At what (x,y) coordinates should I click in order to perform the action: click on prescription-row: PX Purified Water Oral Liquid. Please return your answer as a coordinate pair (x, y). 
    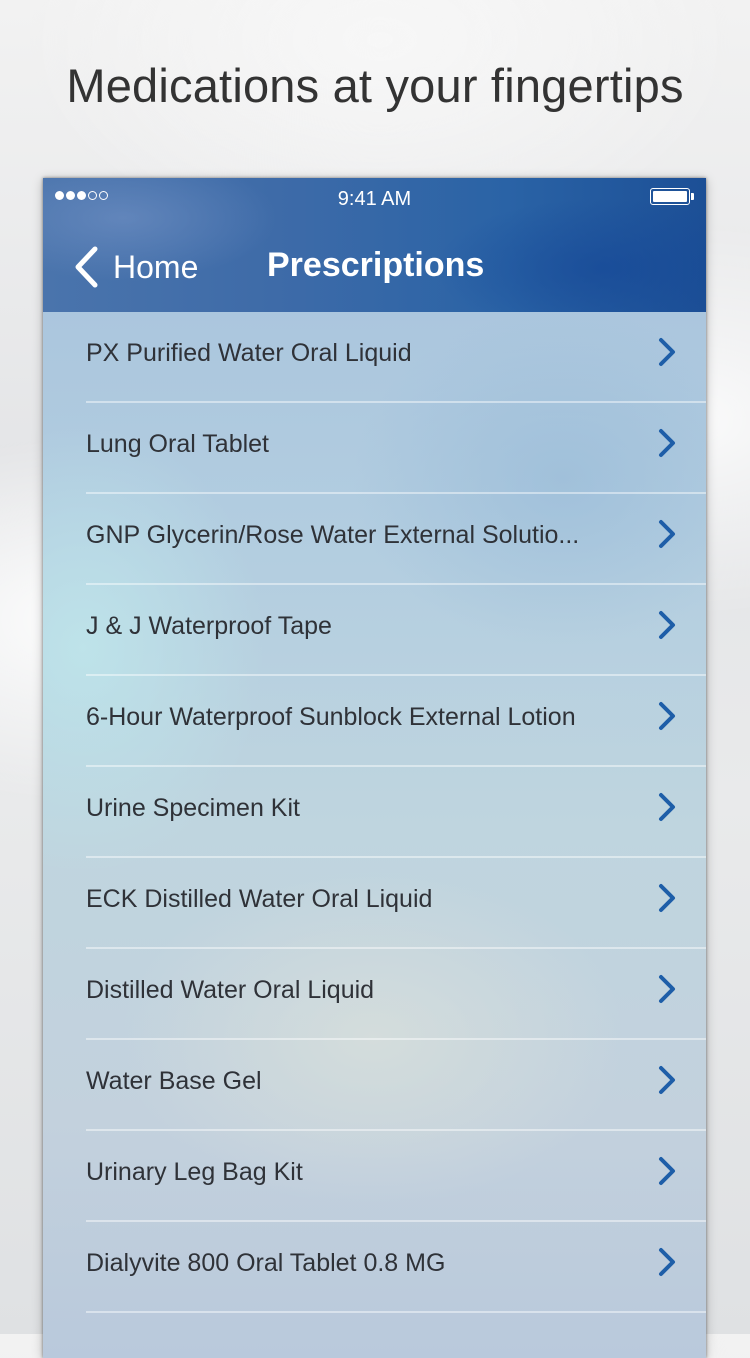
    Looking at the image, I should click on (374, 357).